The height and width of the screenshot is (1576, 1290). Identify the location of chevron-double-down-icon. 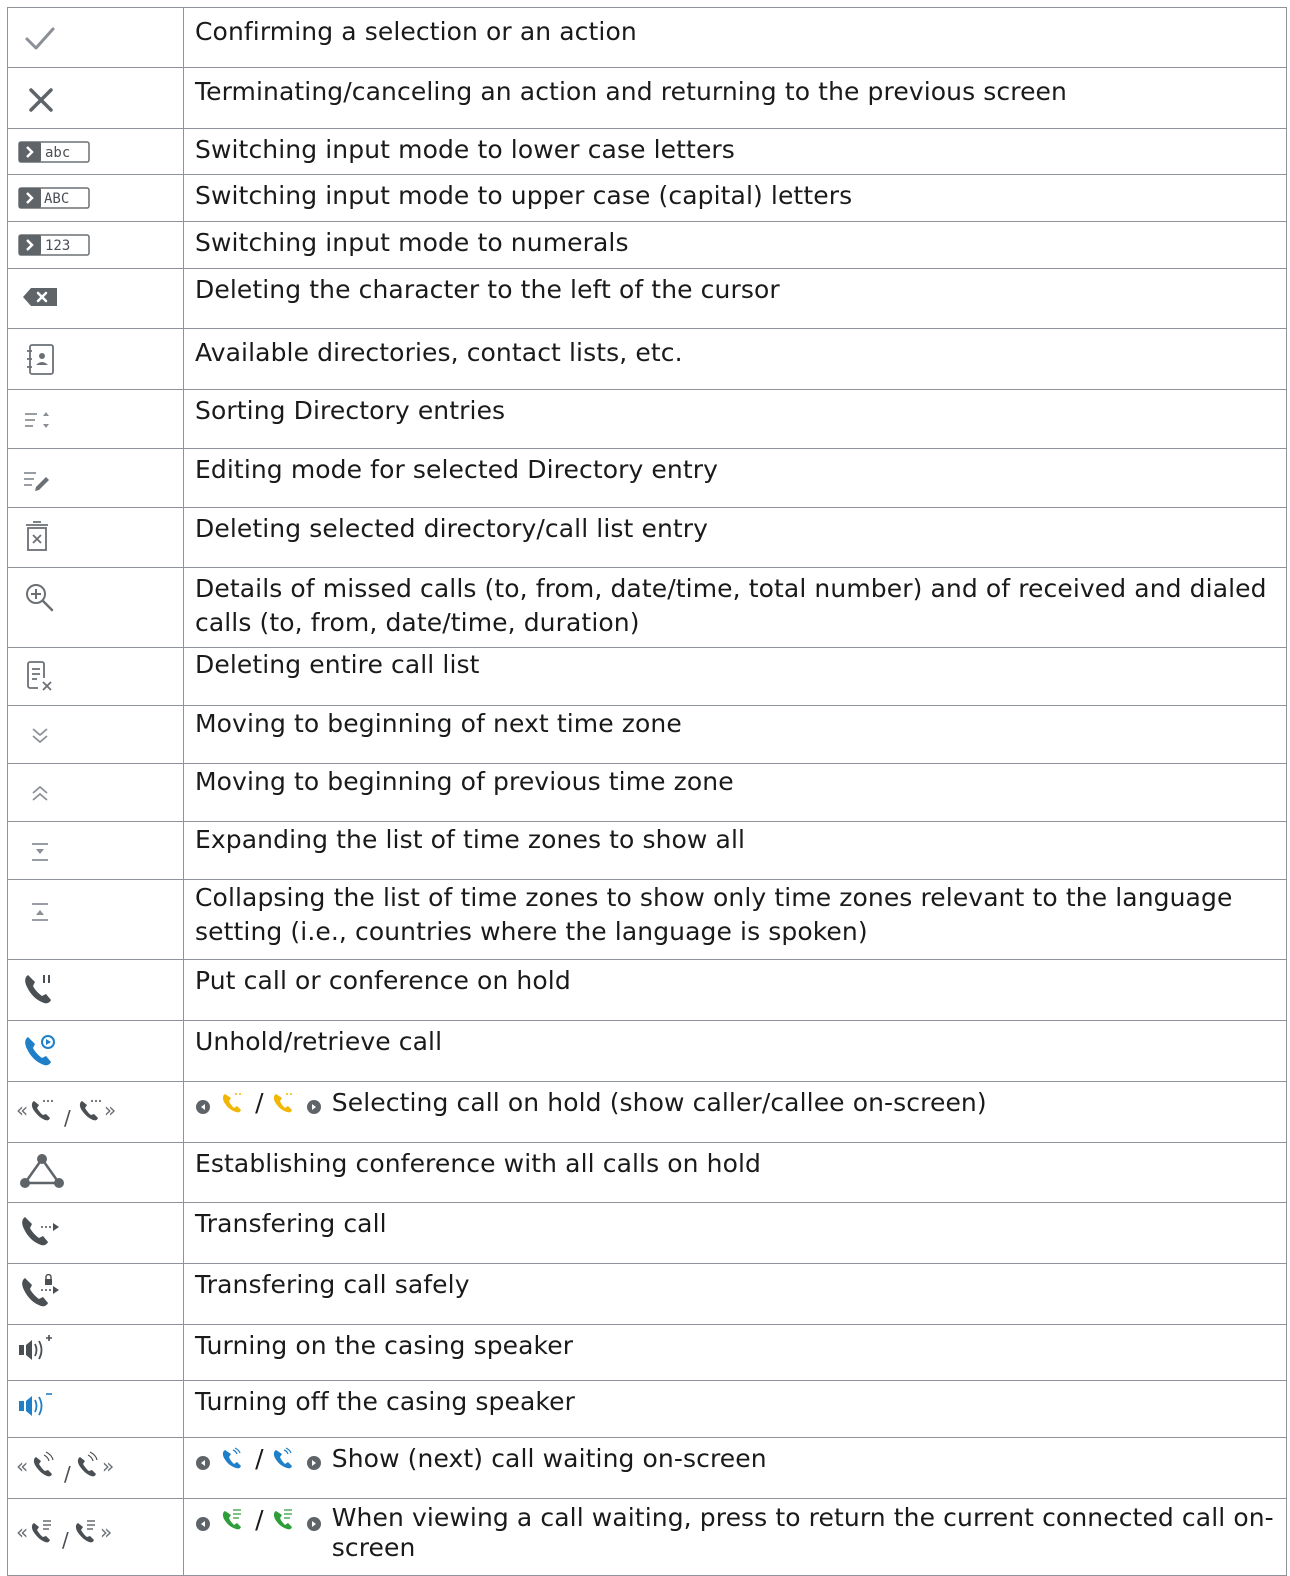
(40, 736).